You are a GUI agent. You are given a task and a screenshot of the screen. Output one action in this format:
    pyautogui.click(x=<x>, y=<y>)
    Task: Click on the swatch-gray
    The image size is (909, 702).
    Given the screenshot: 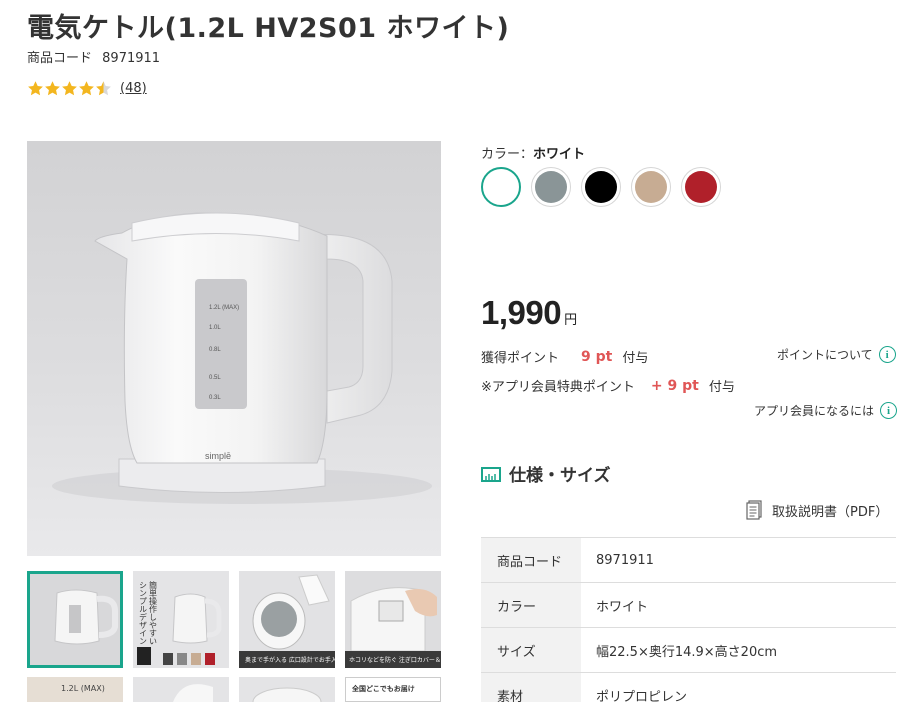 What is the action you would take?
    pyautogui.click(x=551, y=187)
    